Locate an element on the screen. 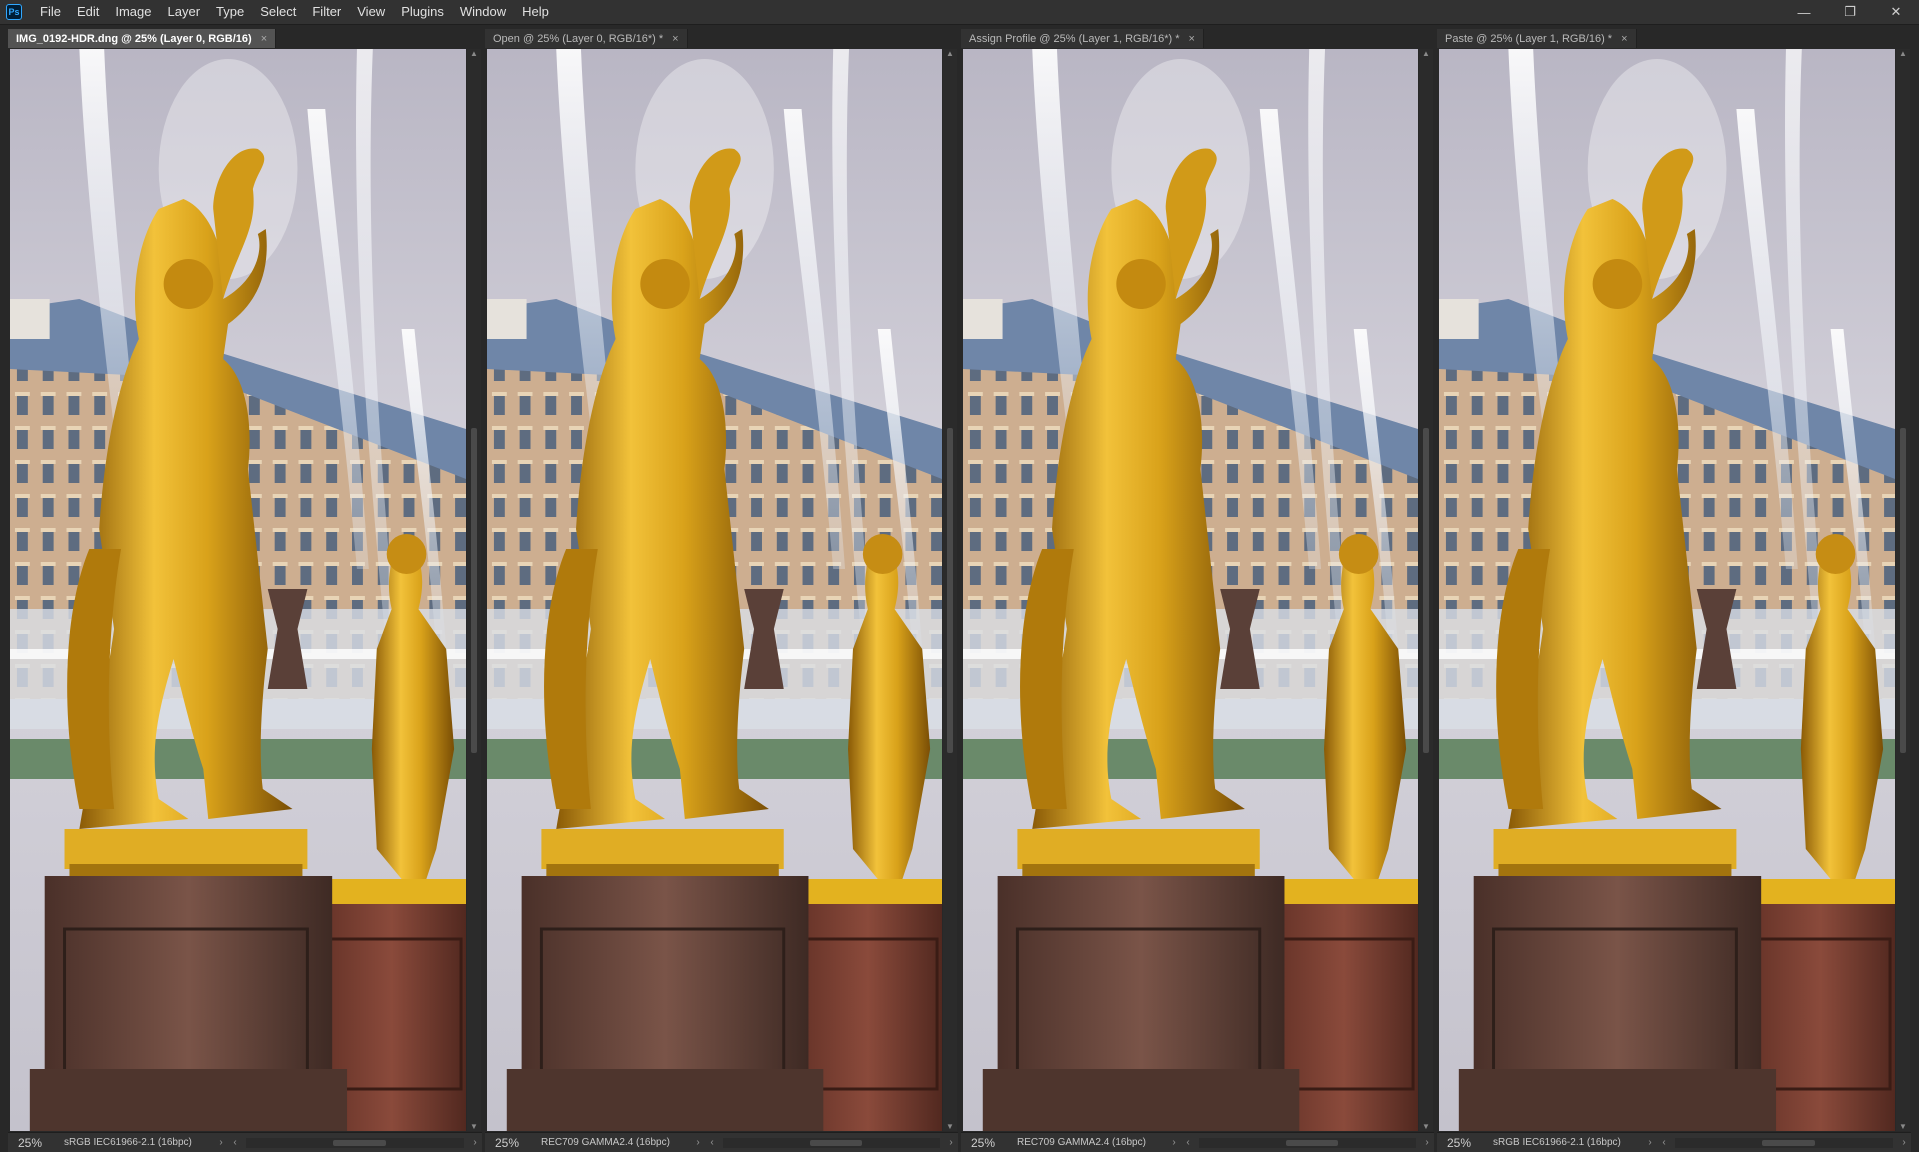  menu-image: Image is located at coordinates (133, 12).